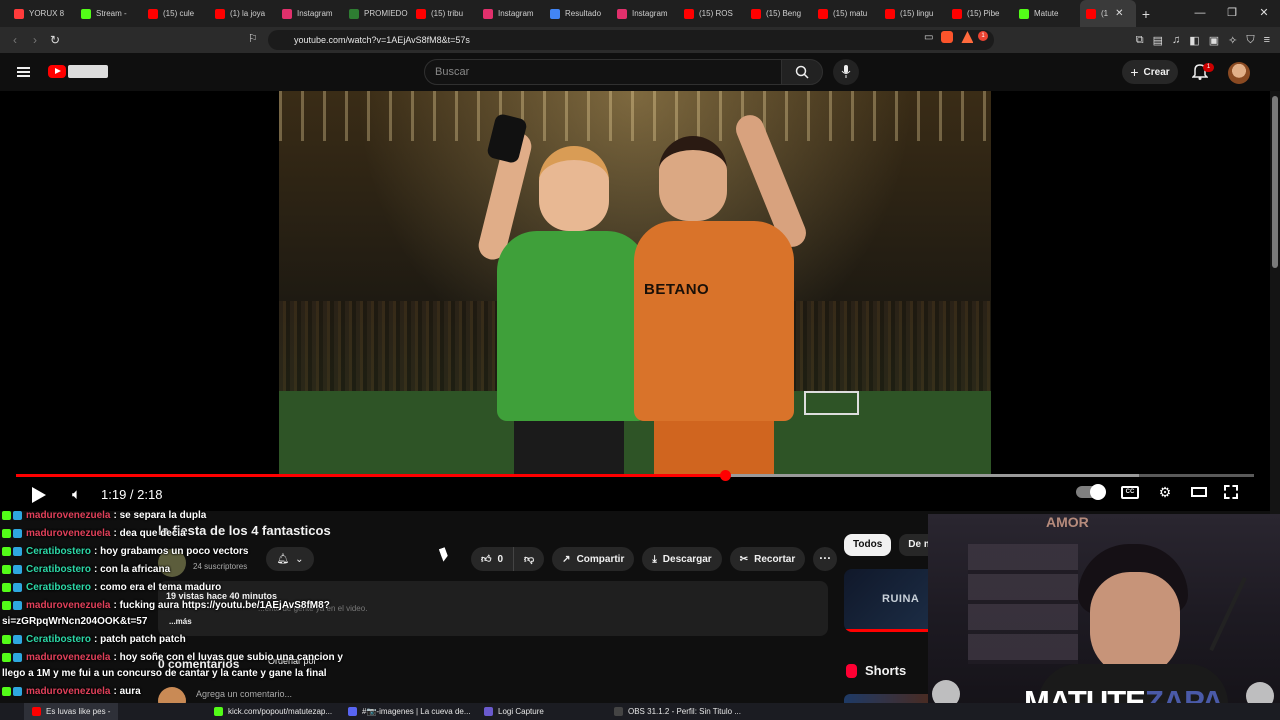 This screenshot has width=1280, height=720. I want to click on streamer-face, so click(1135, 624).